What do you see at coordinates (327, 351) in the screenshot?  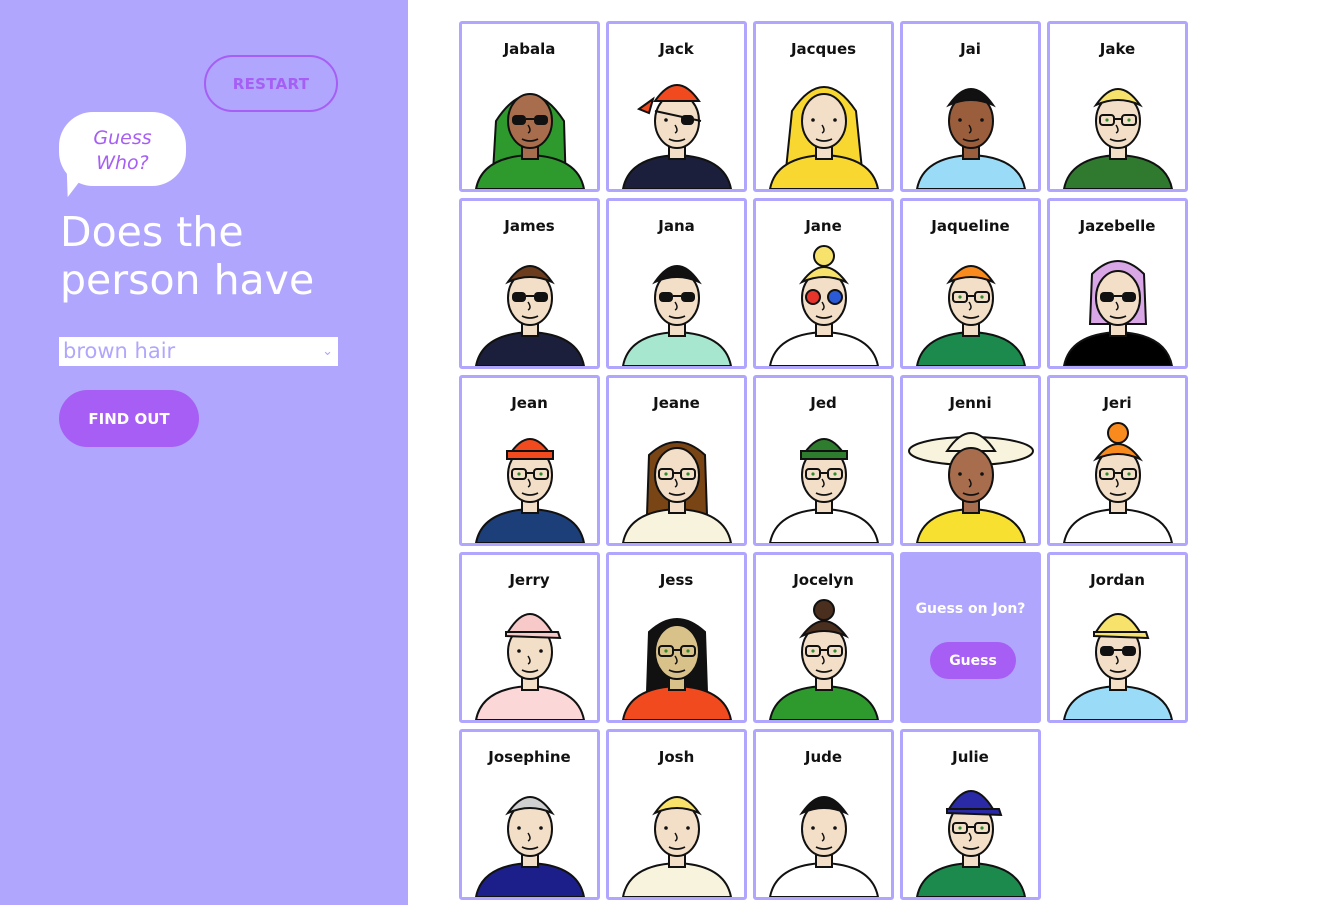 I see `chevron-down-icon: ⌄` at bounding box center [327, 351].